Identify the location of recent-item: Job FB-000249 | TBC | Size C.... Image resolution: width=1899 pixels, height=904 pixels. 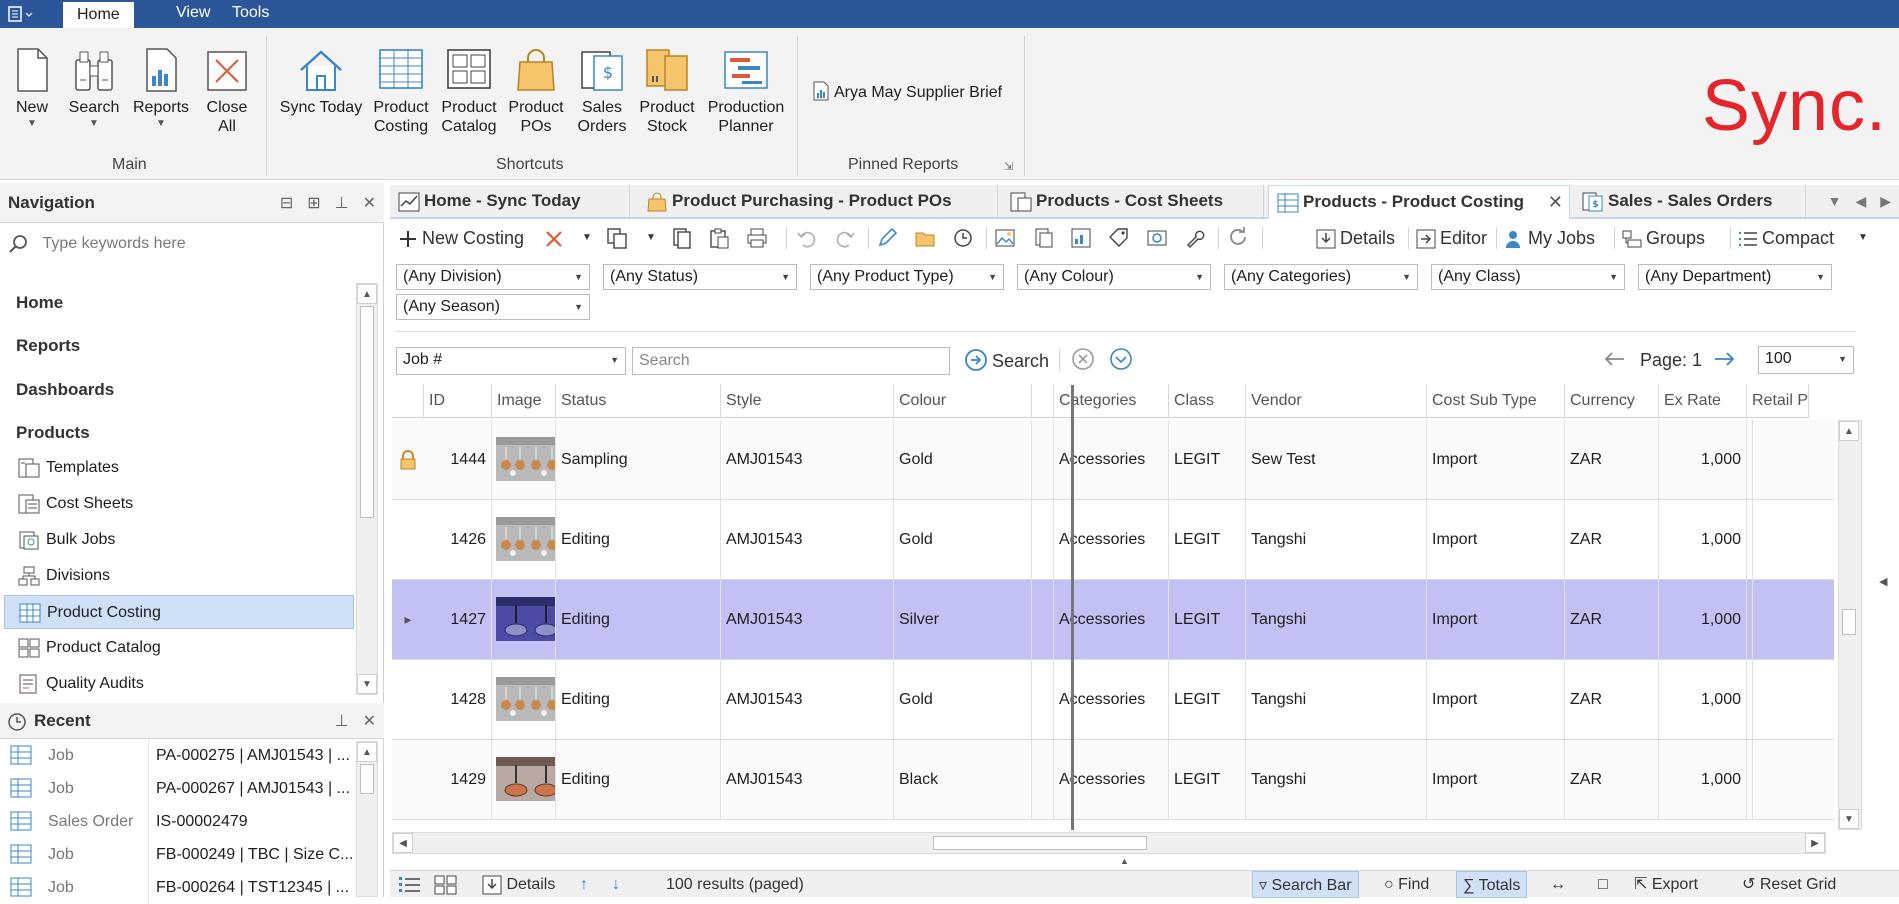
(177, 854).